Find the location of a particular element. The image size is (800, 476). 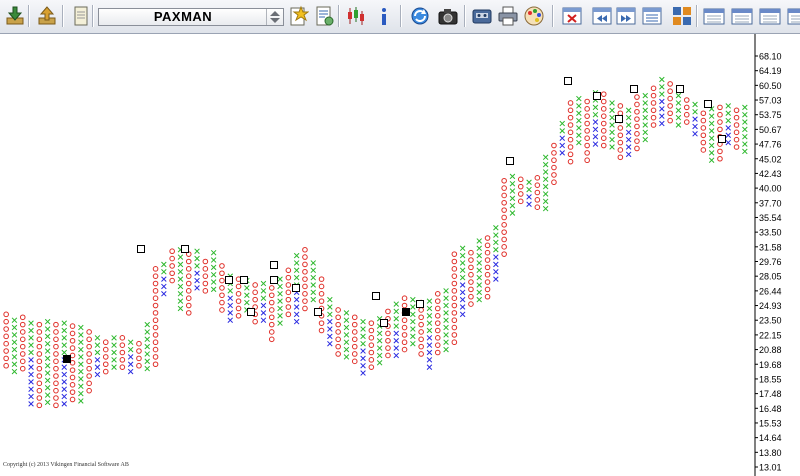

symbol-selector: PAXMAN is located at coordinates (191, 17).